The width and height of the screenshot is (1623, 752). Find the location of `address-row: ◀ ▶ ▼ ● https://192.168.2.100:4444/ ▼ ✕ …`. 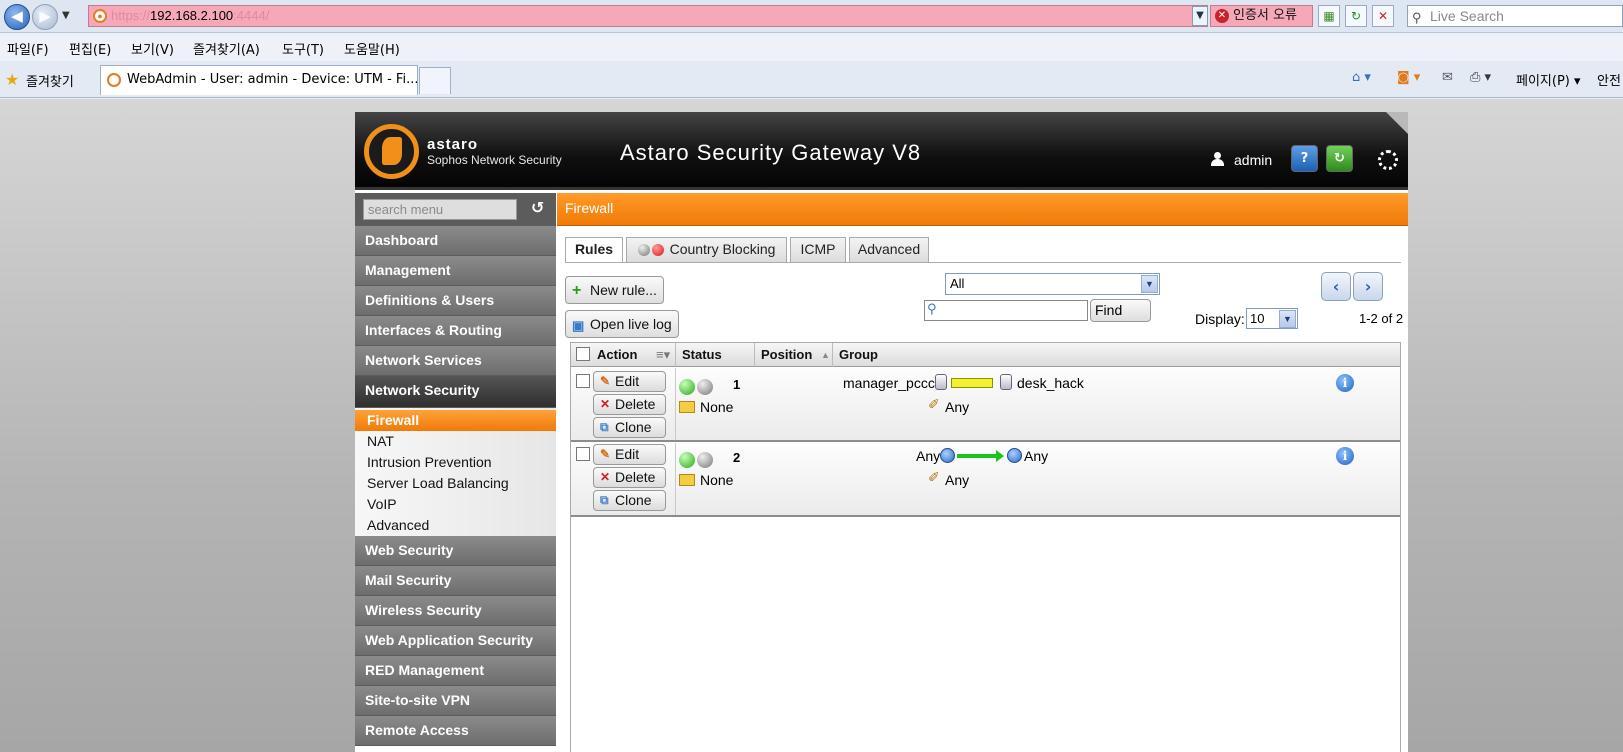

address-row: ◀ ▶ ▼ ● https://192.168.2.100:4444/ ▼ ✕ … is located at coordinates (811, 16).